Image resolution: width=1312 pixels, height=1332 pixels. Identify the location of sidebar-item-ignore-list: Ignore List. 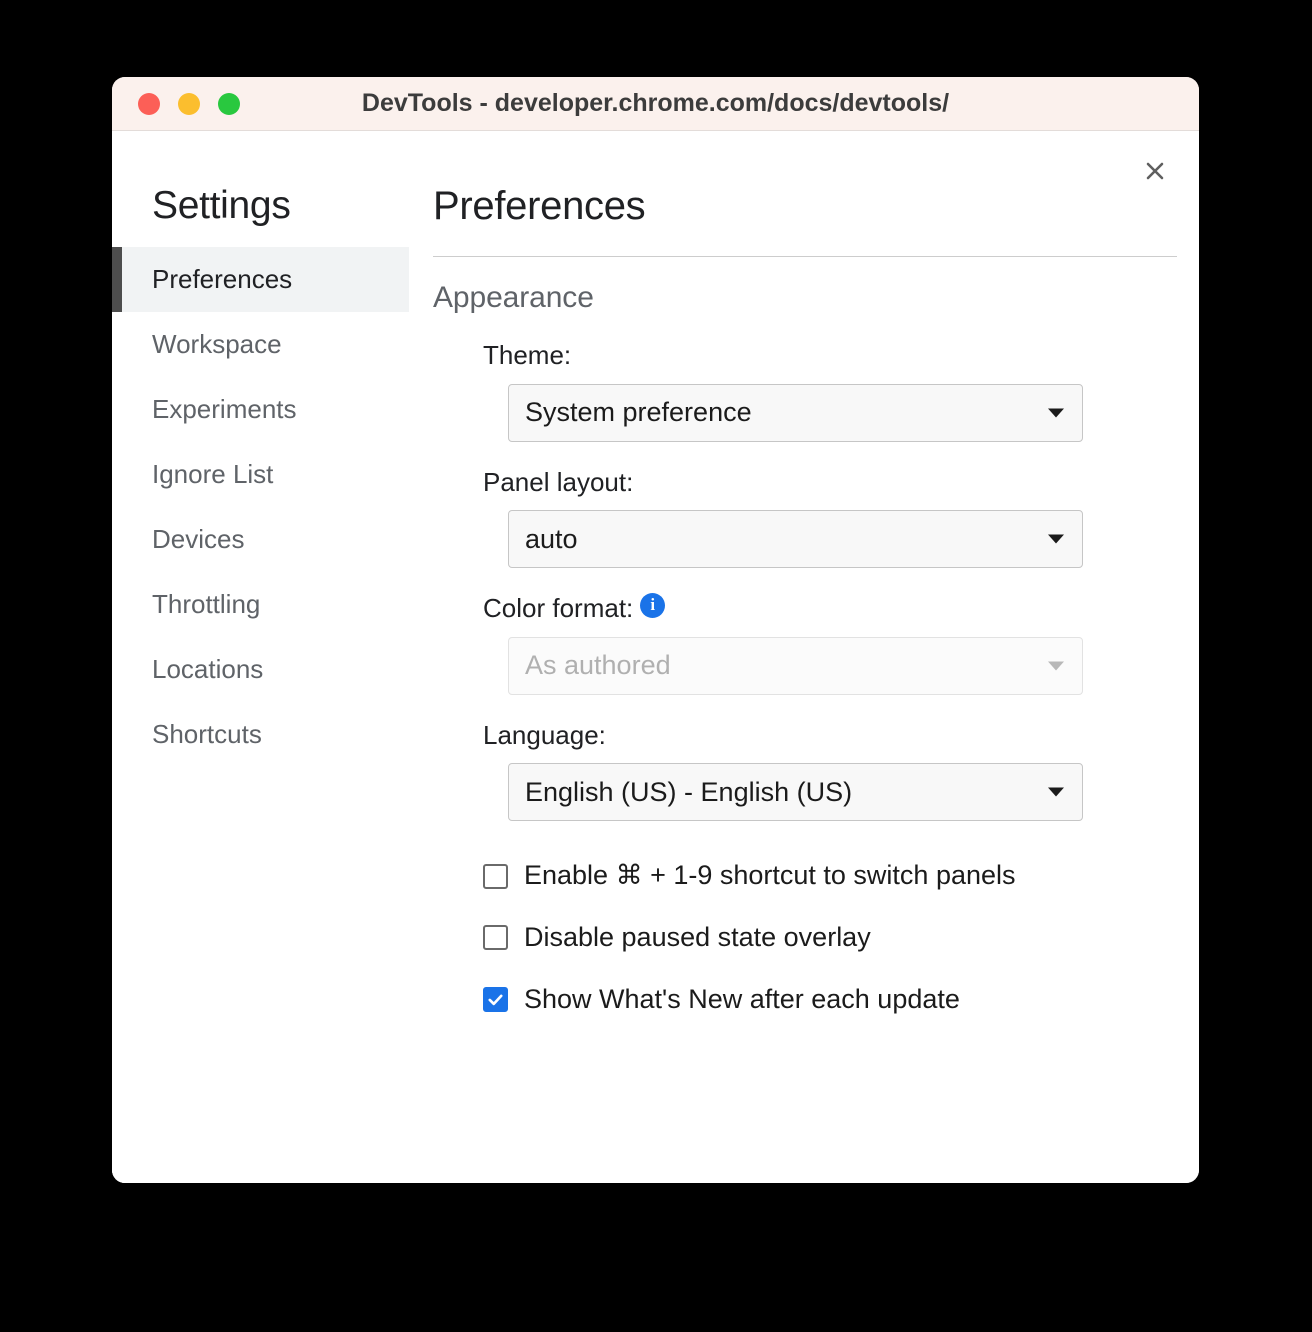
(260, 474).